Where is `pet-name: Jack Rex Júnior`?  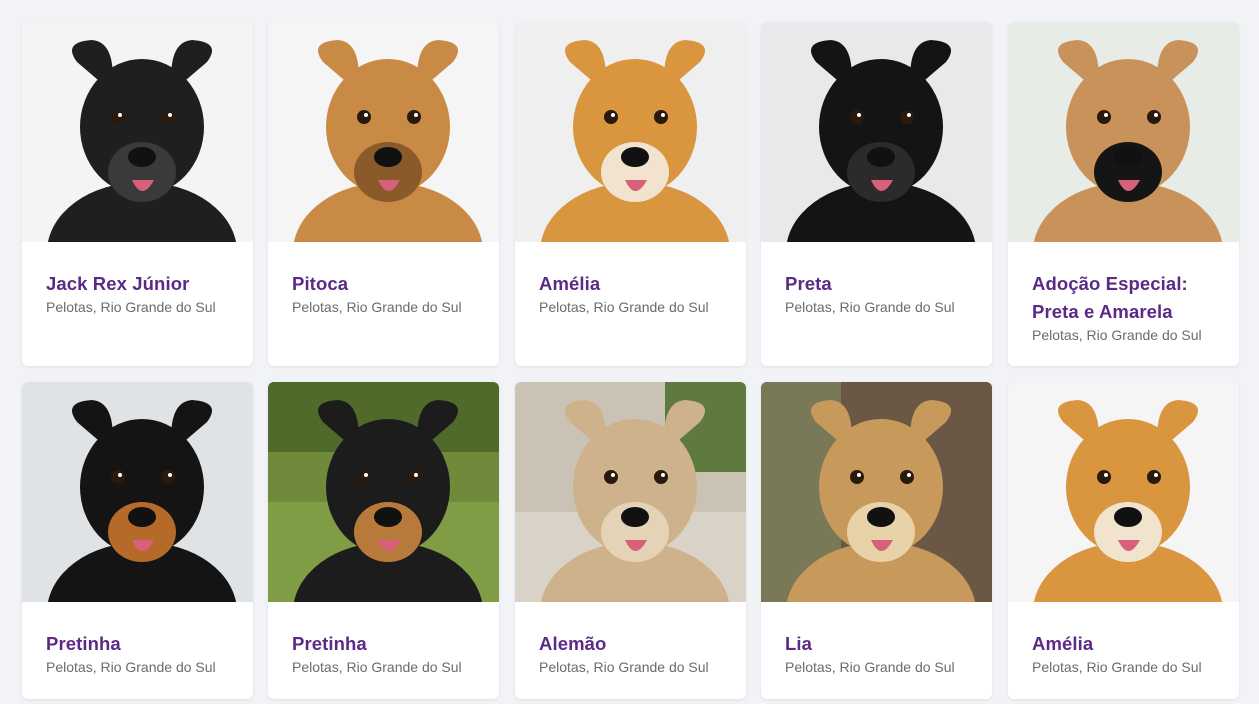
pet-name: Jack Rex Júnior is located at coordinates (137, 284).